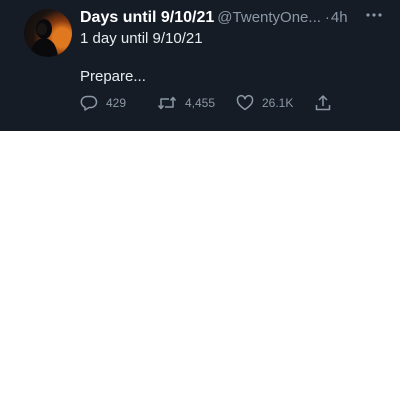 This screenshot has height=400, width=400. I want to click on like-button: 26.1K, so click(264, 103).